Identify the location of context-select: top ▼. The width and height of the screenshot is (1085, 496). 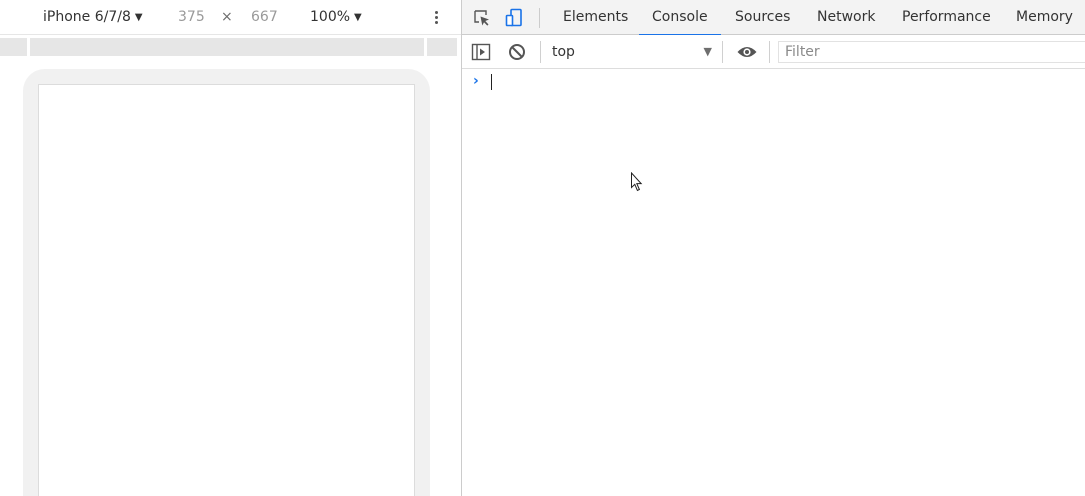
(634, 52).